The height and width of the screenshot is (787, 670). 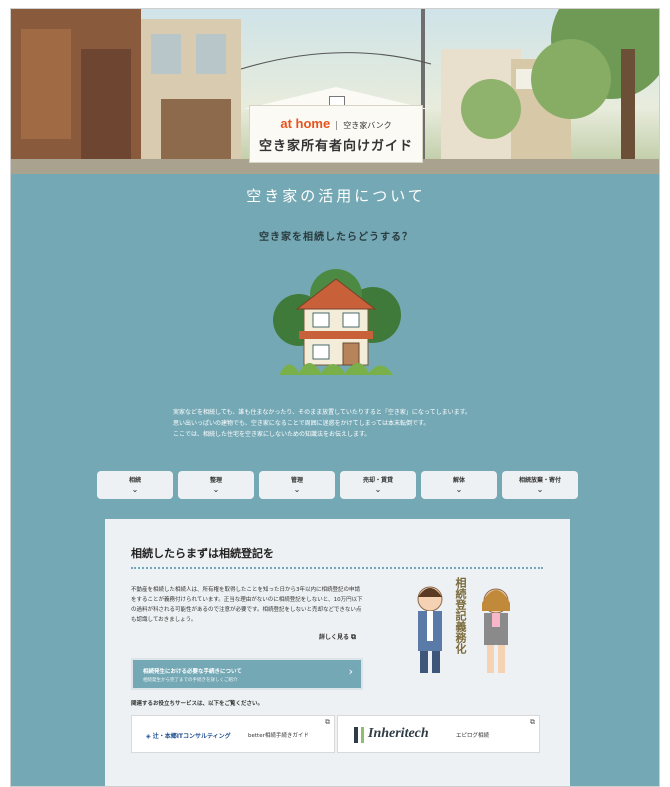 I want to click on tab-label: 相続放棄・寄付, so click(x=539, y=480).